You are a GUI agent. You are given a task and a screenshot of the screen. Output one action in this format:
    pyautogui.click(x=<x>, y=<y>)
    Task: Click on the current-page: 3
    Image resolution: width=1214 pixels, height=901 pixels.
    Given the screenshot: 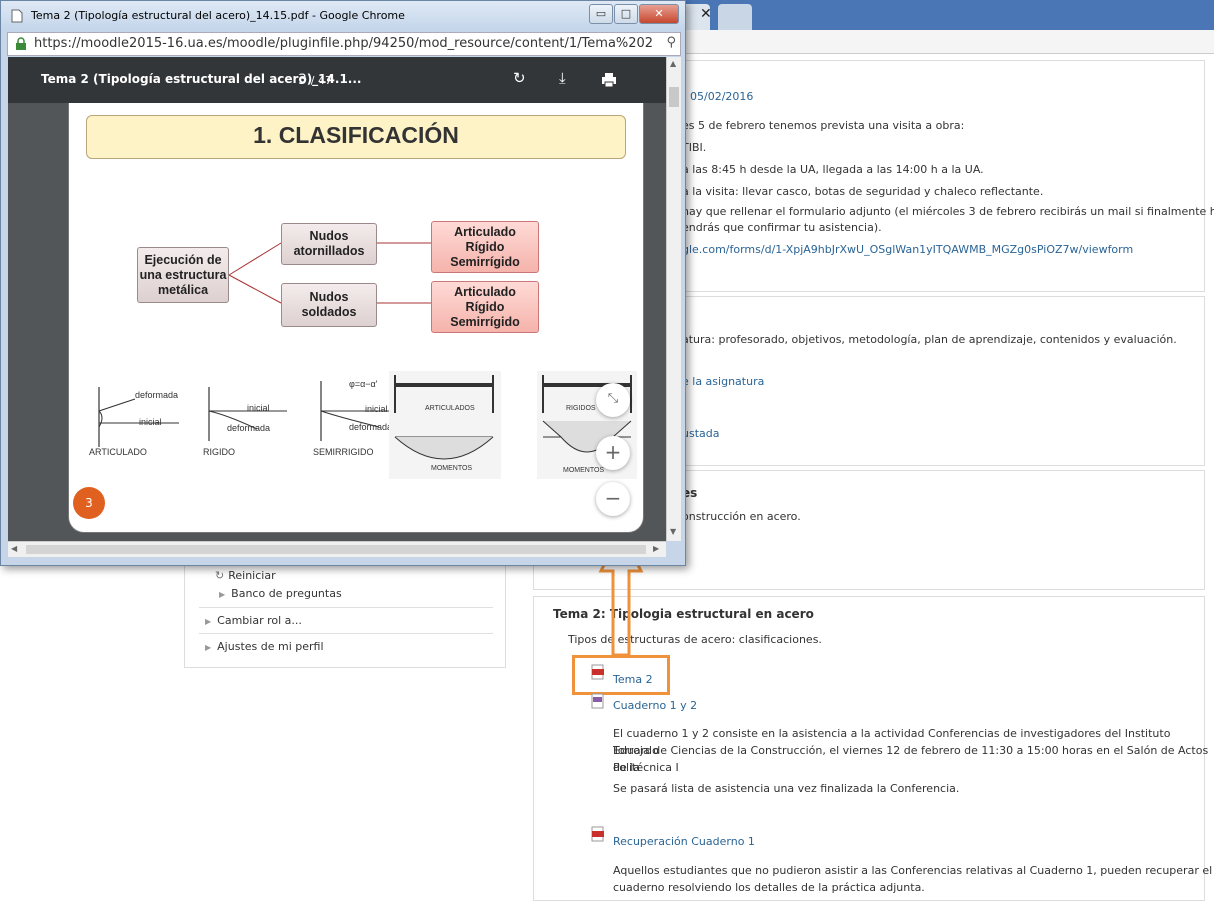 What is the action you would take?
    pyautogui.click(x=302, y=80)
    